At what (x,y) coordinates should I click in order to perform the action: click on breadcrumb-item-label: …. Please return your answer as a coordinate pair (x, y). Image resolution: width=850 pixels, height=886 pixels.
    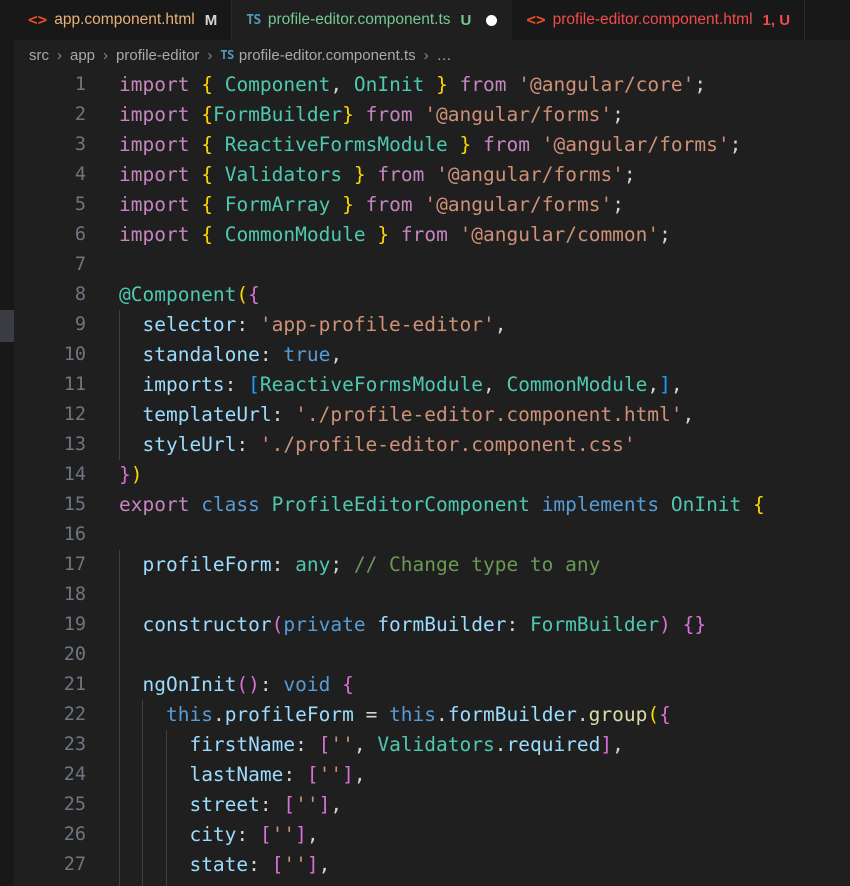
    Looking at the image, I should click on (444, 55).